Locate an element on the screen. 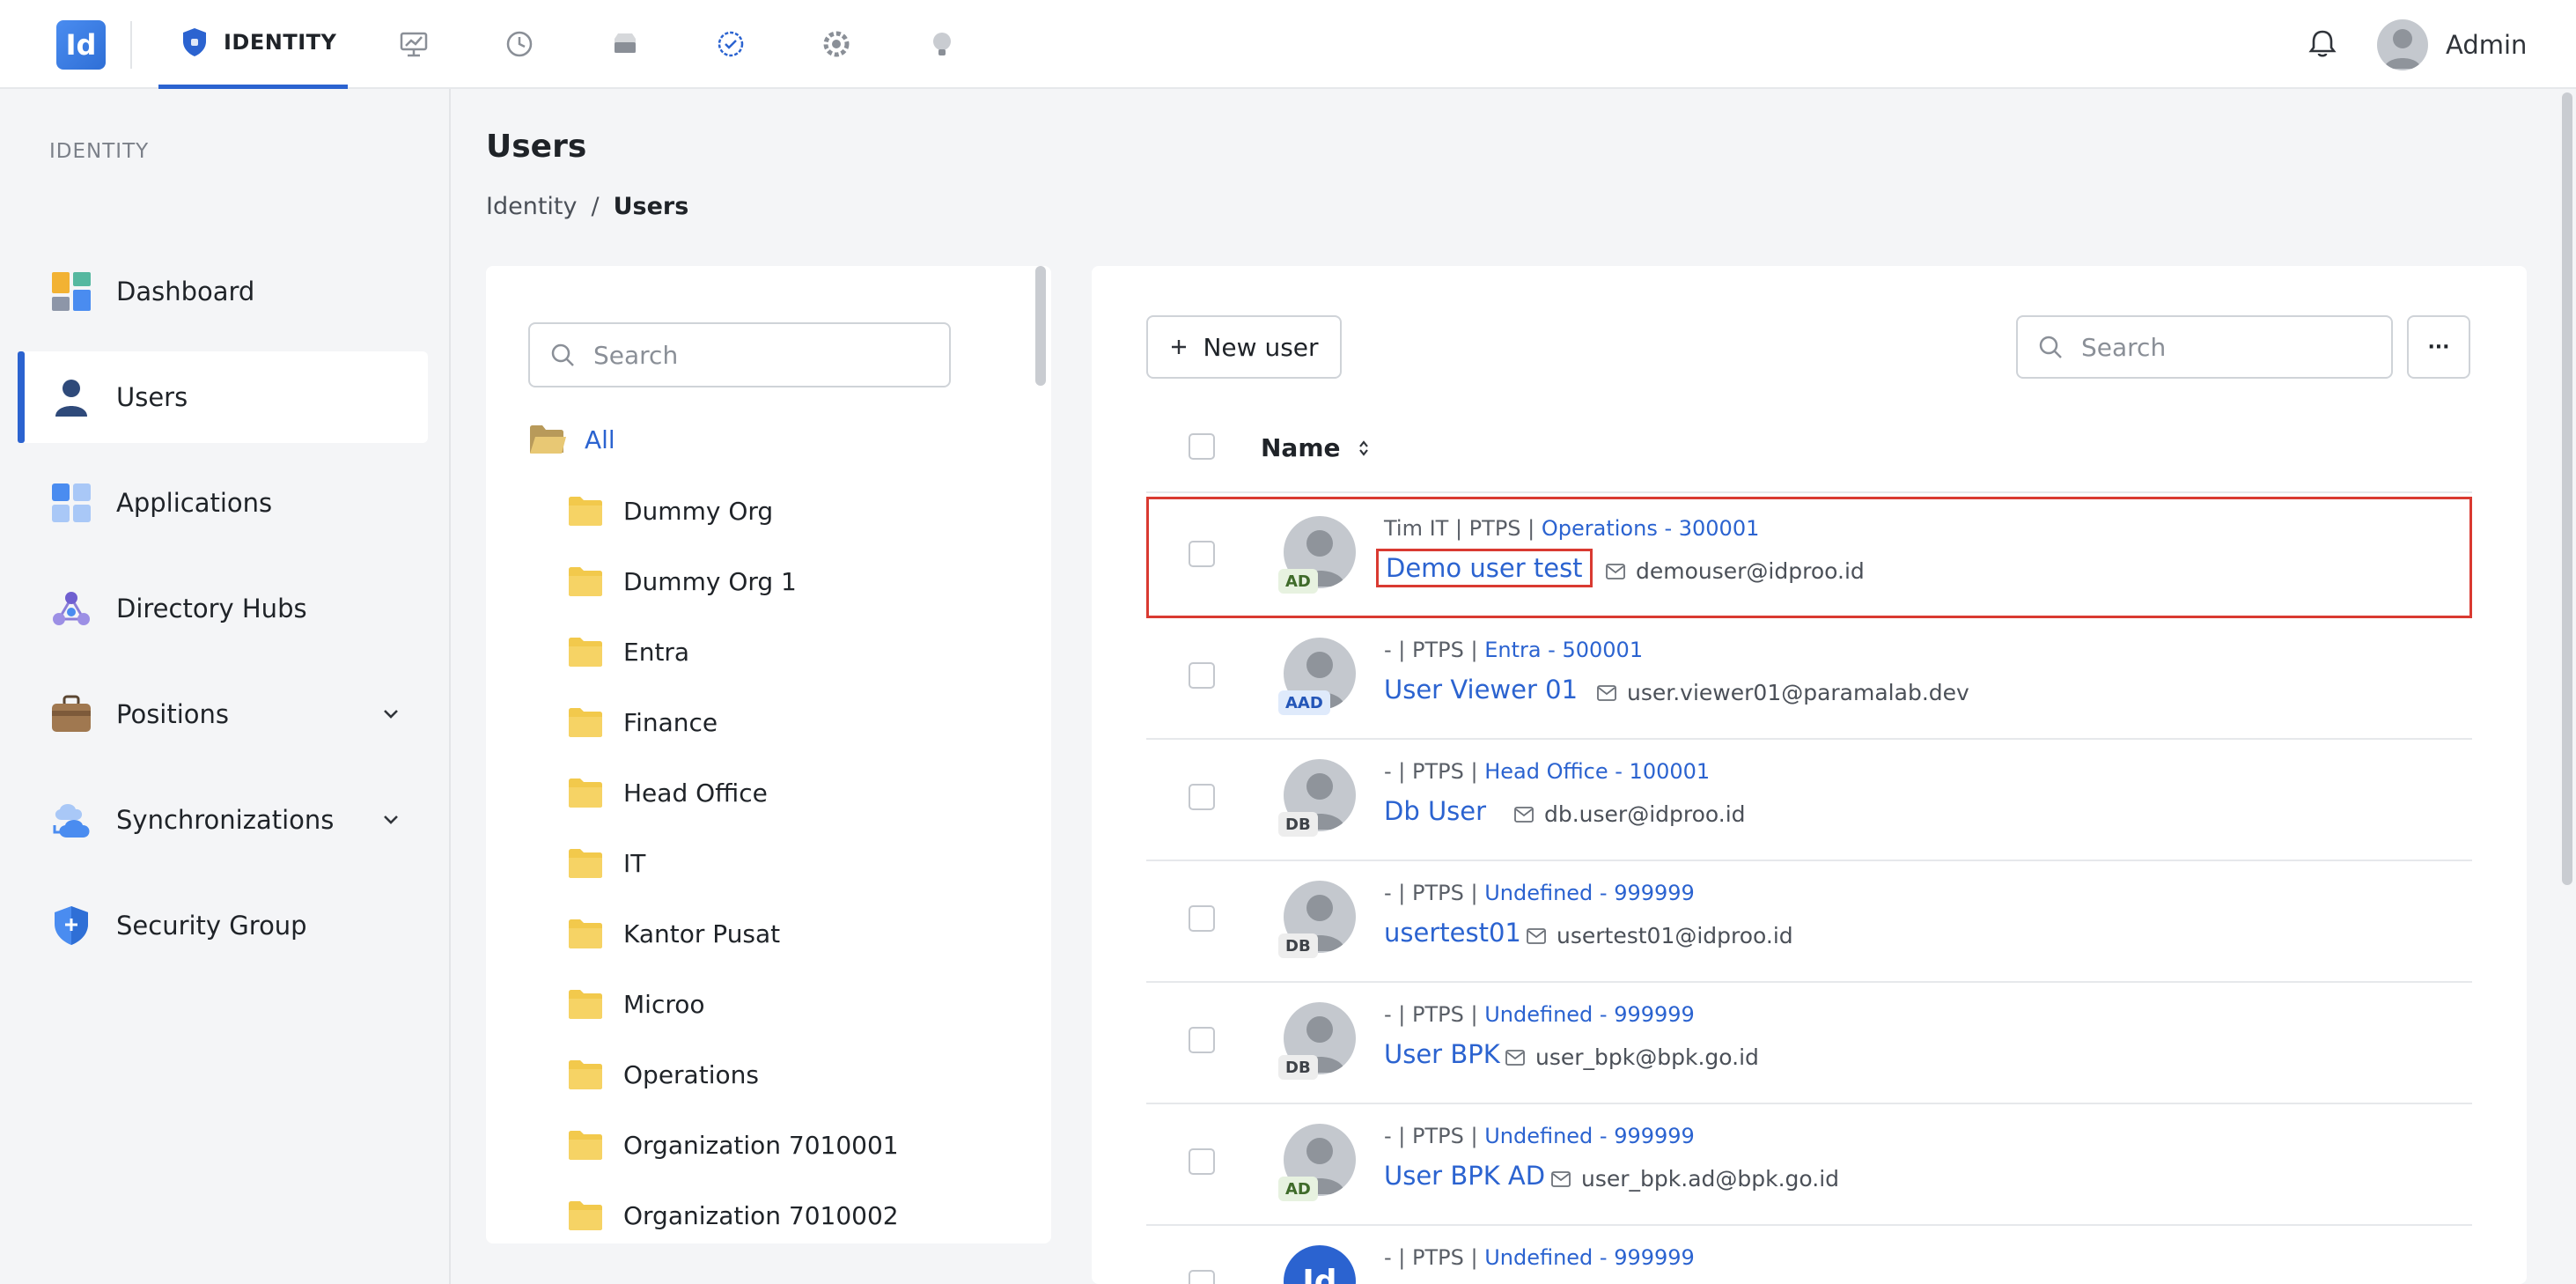 The height and width of the screenshot is (1284, 2576). user-name-link: usertest01 is located at coordinates (1453, 933).